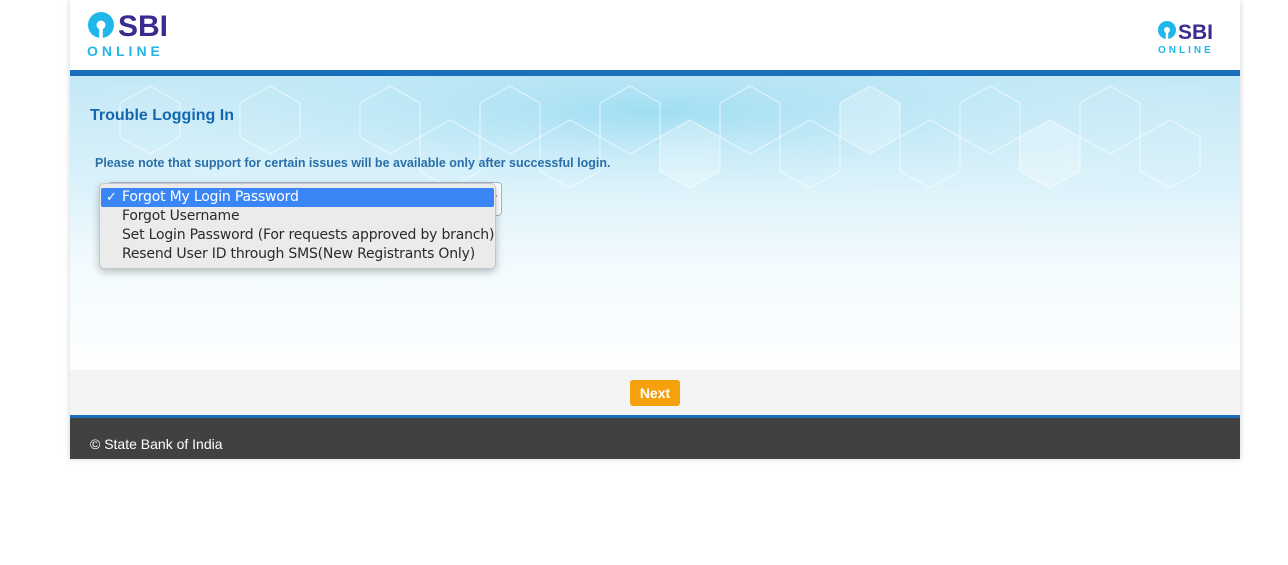 This screenshot has height=565, width=1288. Describe the element at coordinates (655, 35) in the screenshot. I see `header: SBI ONLINE SBI ONLINE` at that location.